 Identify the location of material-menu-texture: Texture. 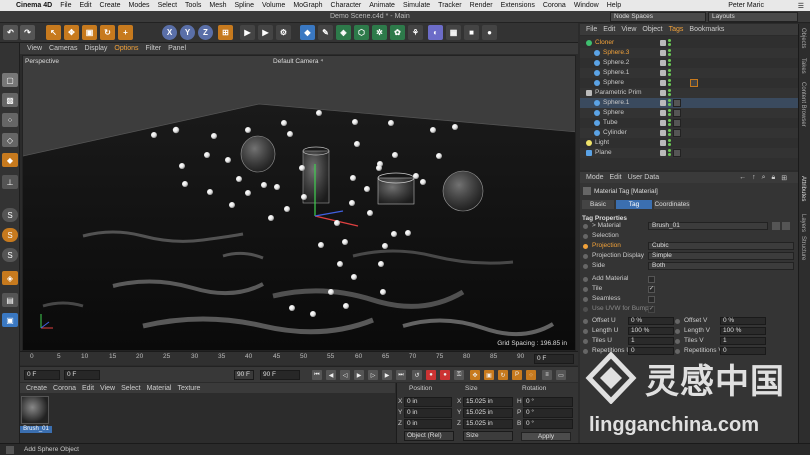
(188, 388).